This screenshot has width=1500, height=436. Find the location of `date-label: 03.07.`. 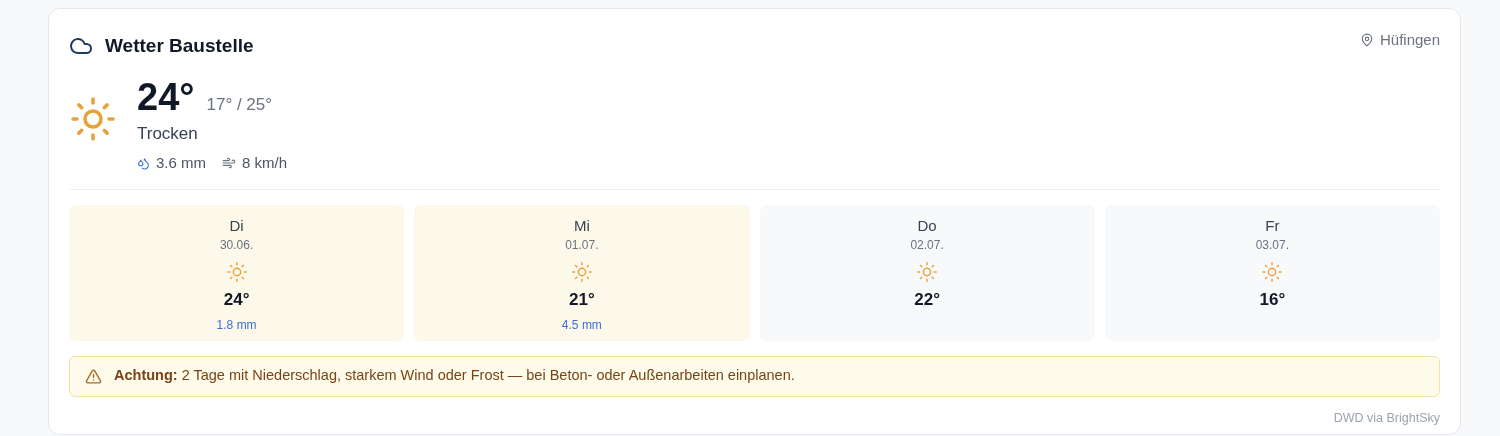

date-label: 03.07. is located at coordinates (1272, 244).